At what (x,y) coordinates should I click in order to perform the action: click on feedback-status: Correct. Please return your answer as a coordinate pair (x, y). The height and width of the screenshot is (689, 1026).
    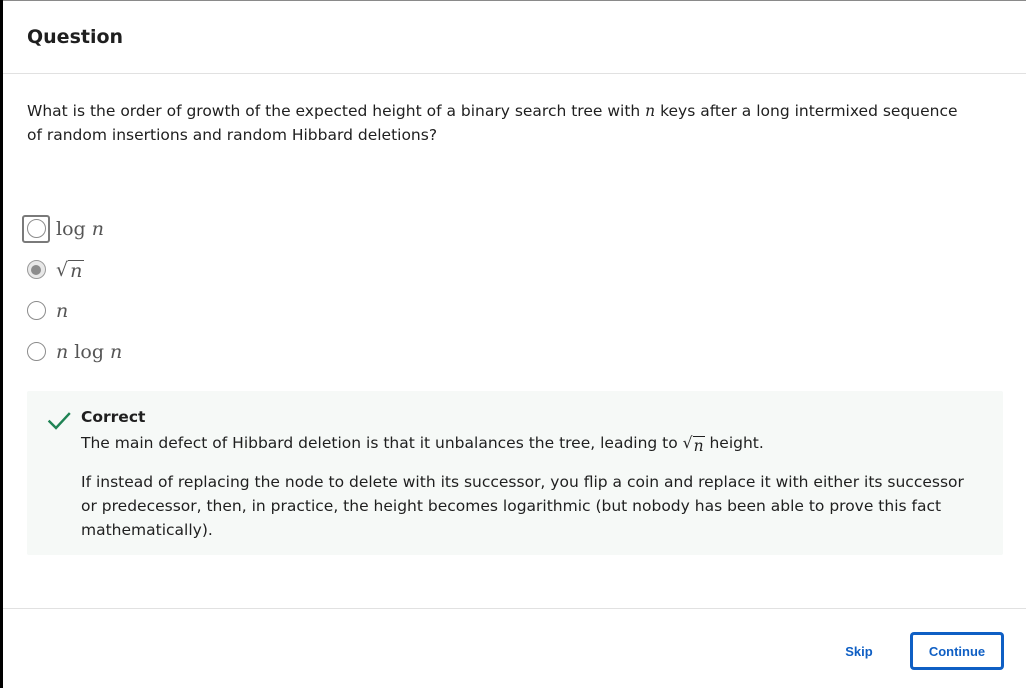
    Looking at the image, I should click on (113, 417).